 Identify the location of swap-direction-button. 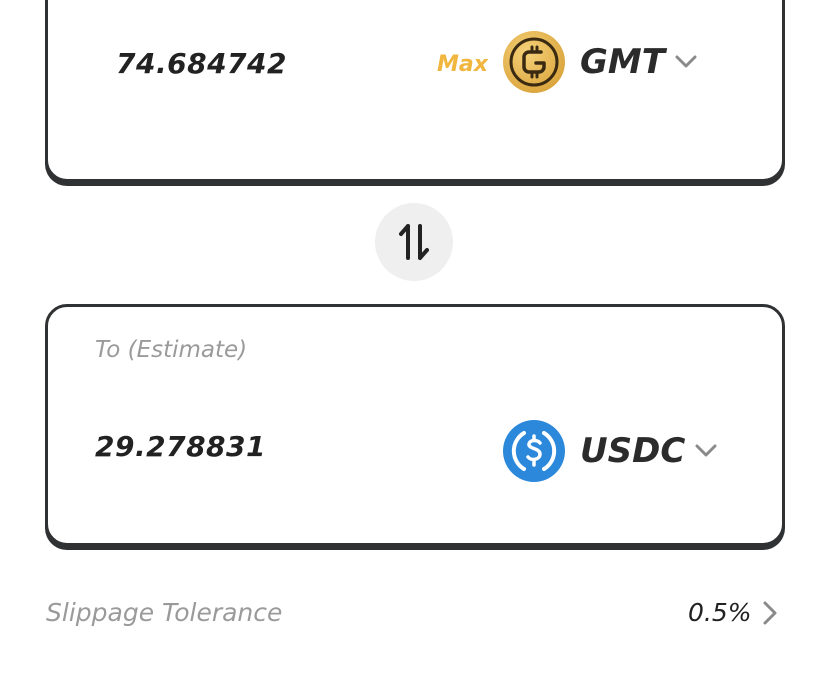
(414, 242).